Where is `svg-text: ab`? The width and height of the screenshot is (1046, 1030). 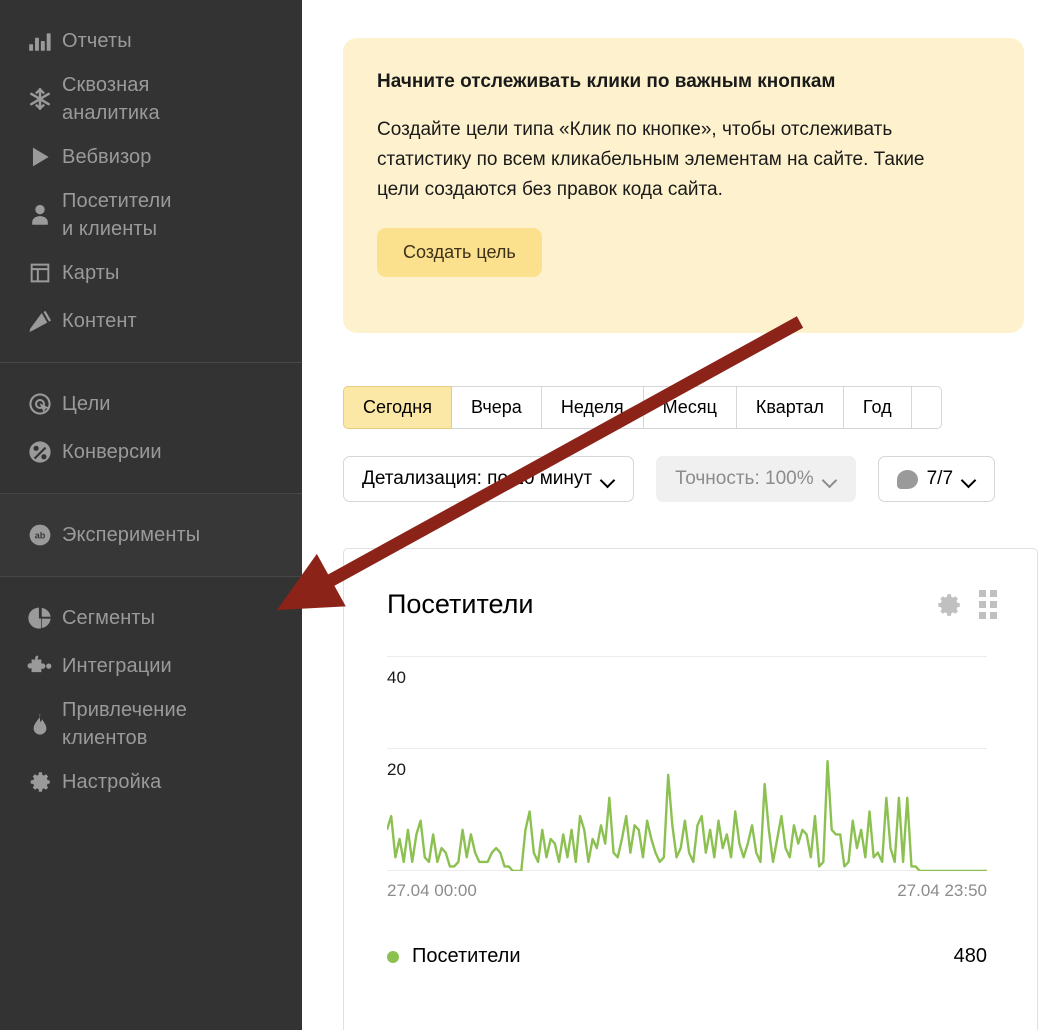
svg-text: ab is located at coordinates (40, 536).